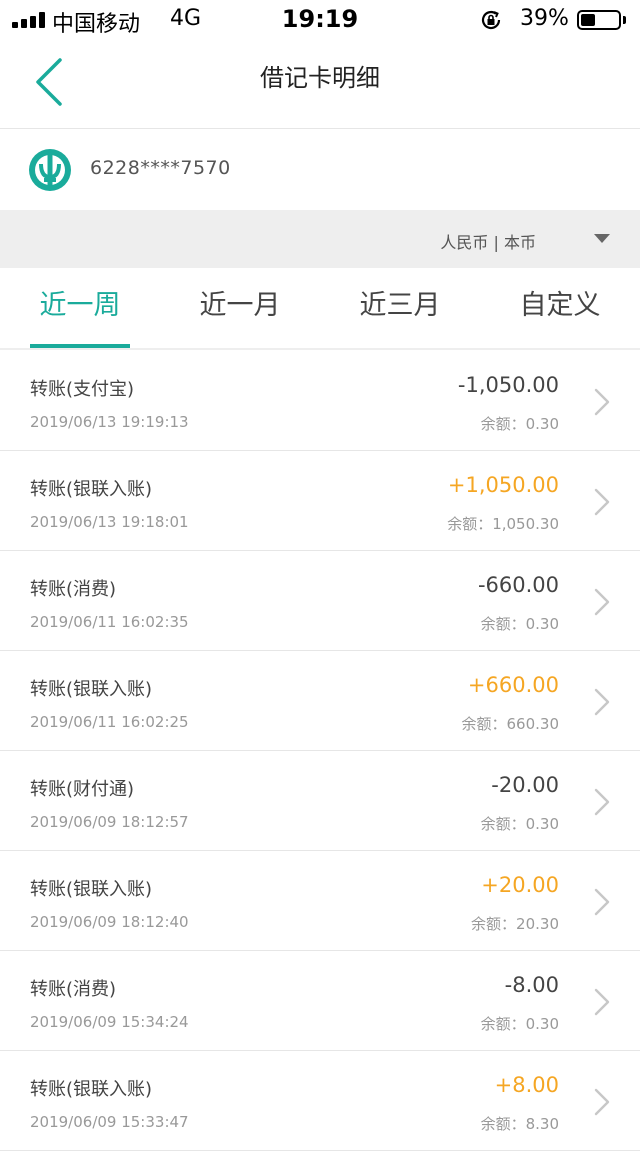 This screenshot has height=1151, width=640. Describe the element at coordinates (109, 622) in the screenshot. I see `transaction-date: 2019/06/11 16:02:35` at that location.